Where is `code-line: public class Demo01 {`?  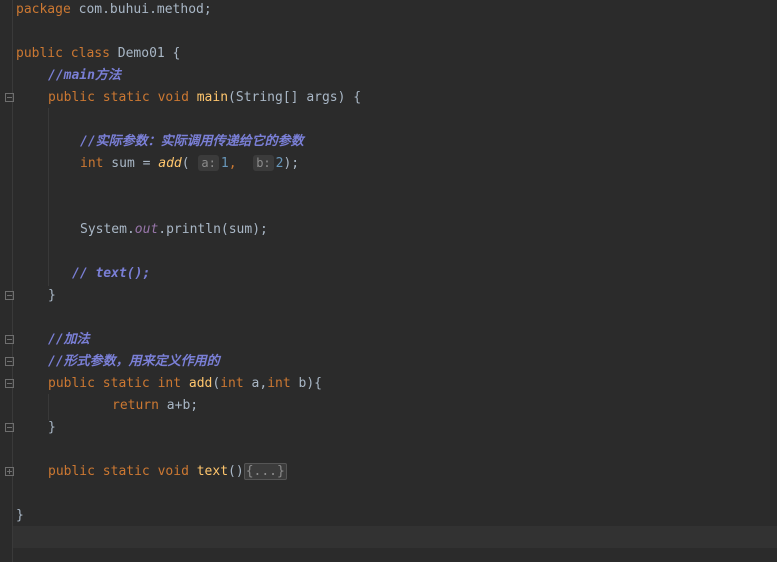
code-line: public class Demo01 { is located at coordinates (396, 54).